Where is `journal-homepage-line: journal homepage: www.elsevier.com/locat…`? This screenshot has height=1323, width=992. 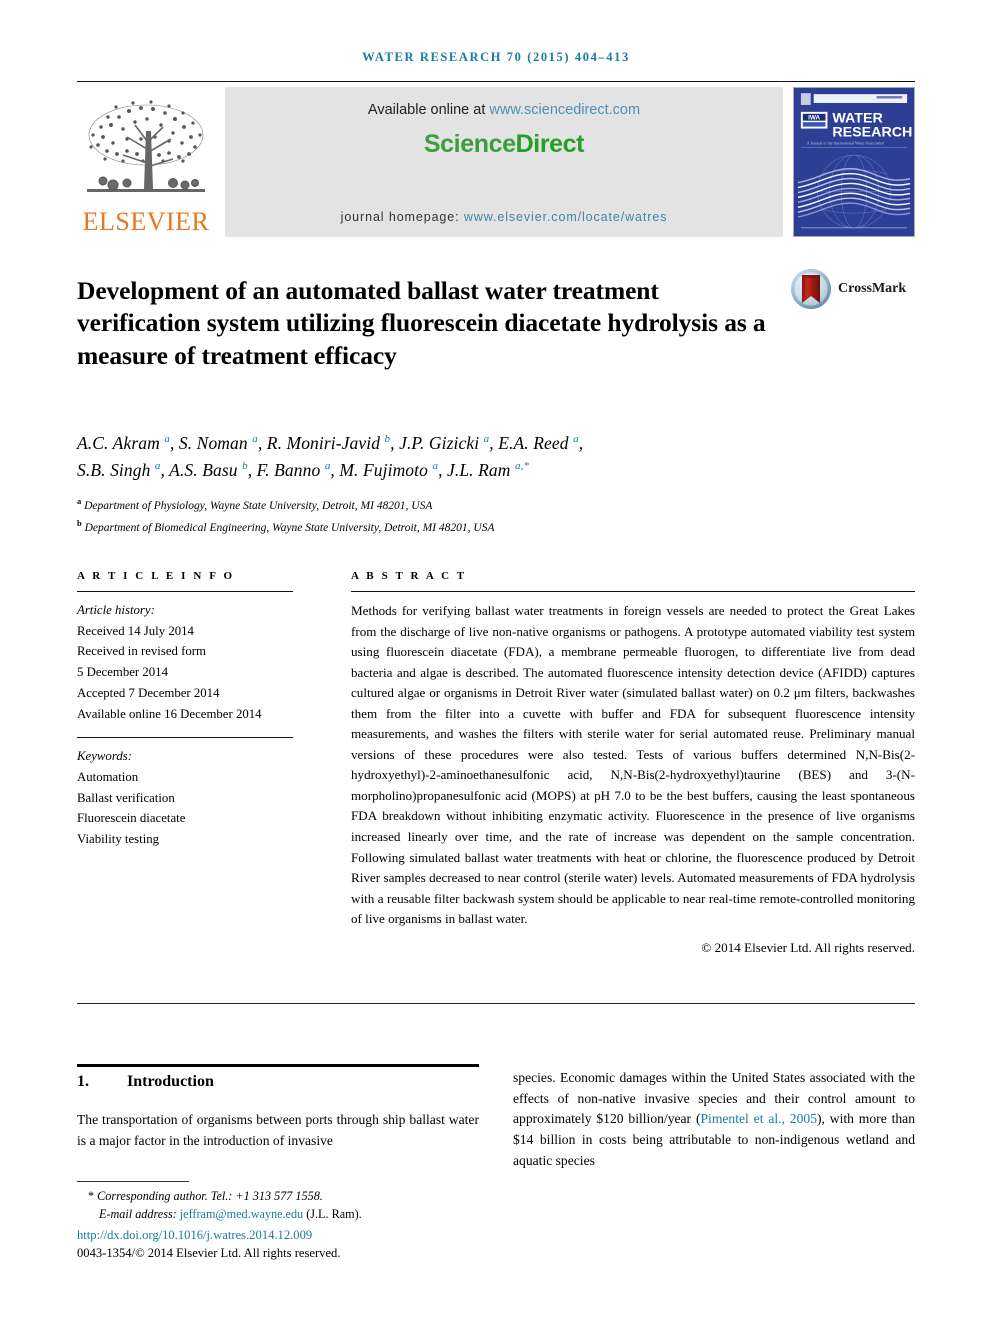 journal-homepage-line: journal homepage: www.elsevier.com/locat… is located at coordinates (504, 217).